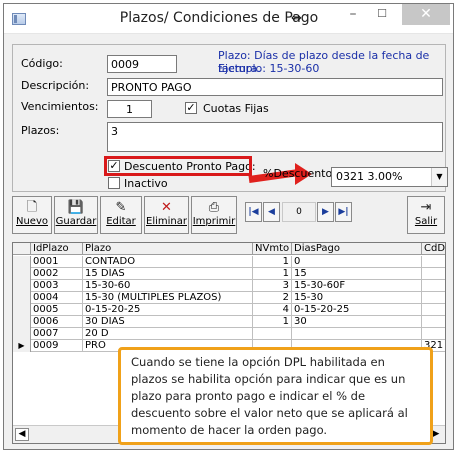  I want to click on cell-idplazo: 0004, so click(57, 298).